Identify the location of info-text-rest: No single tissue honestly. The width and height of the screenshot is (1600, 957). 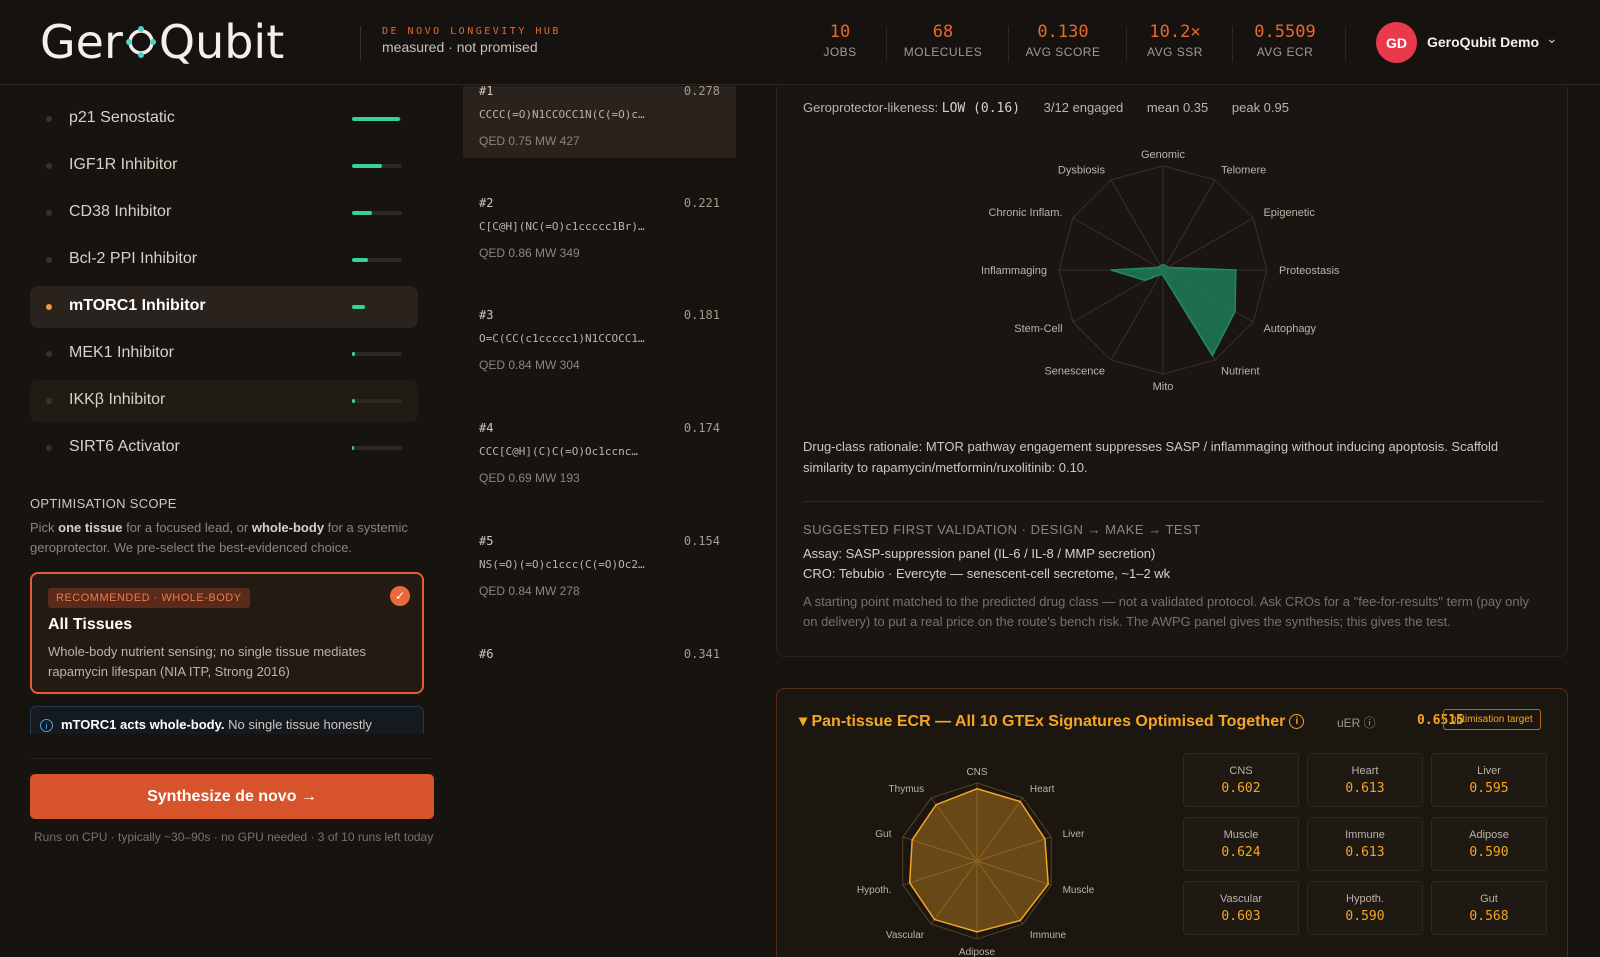
(298, 724).